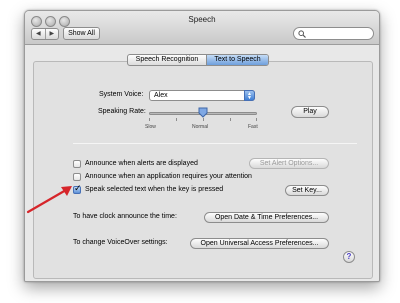 This screenshot has width=400, height=303. Describe the element at coordinates (49, 200) in the screenshot. I see `red-pointer-arrow` at that location.